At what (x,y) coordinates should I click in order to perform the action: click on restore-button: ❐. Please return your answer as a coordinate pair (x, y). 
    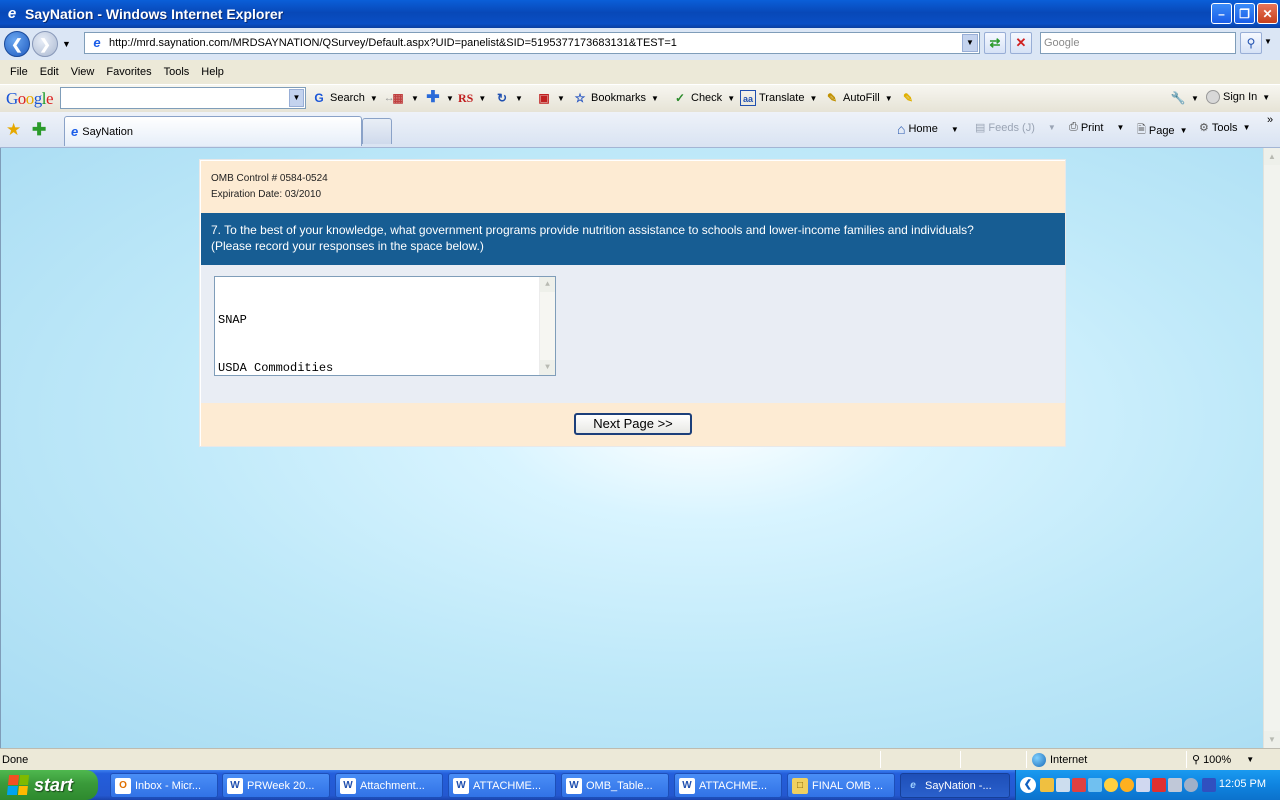
    Looking at the image, I should click on (1244, 13).